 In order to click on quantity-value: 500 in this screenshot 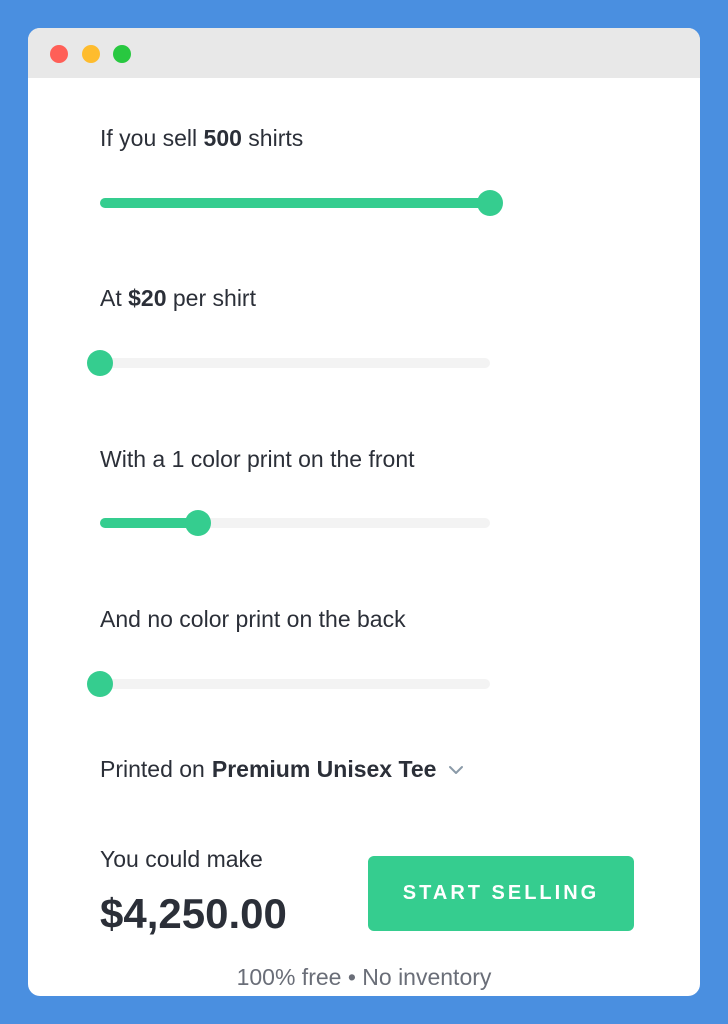, I will do `click(222, 138)`.